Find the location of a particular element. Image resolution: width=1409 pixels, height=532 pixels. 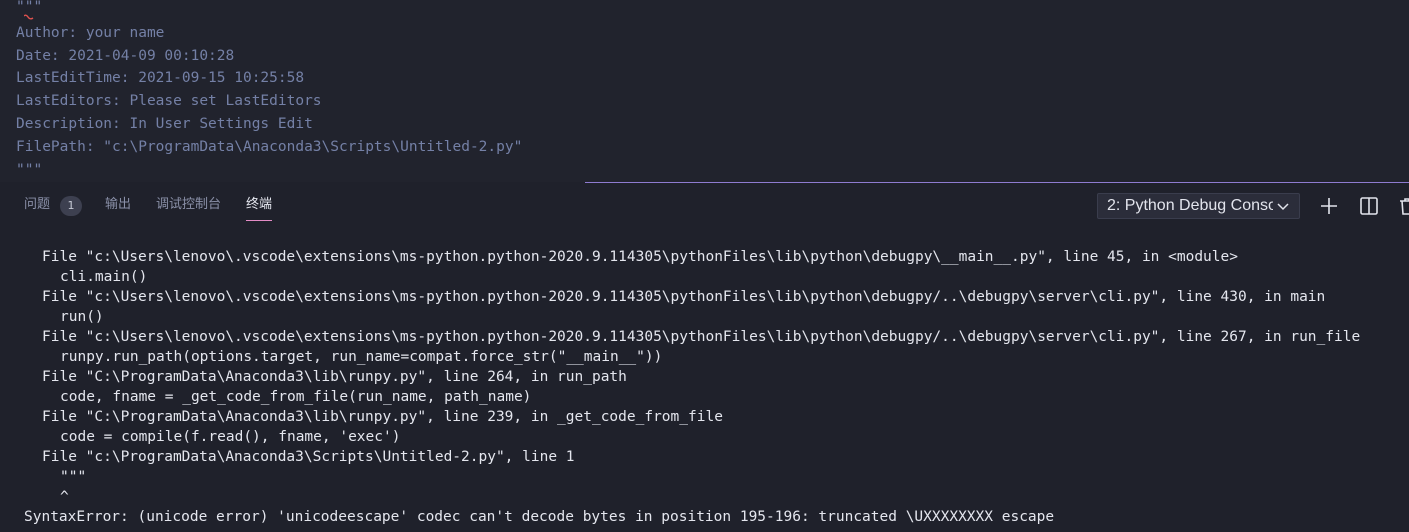

traceback-code-line: cli.main() is located at coordinates (104, 277).